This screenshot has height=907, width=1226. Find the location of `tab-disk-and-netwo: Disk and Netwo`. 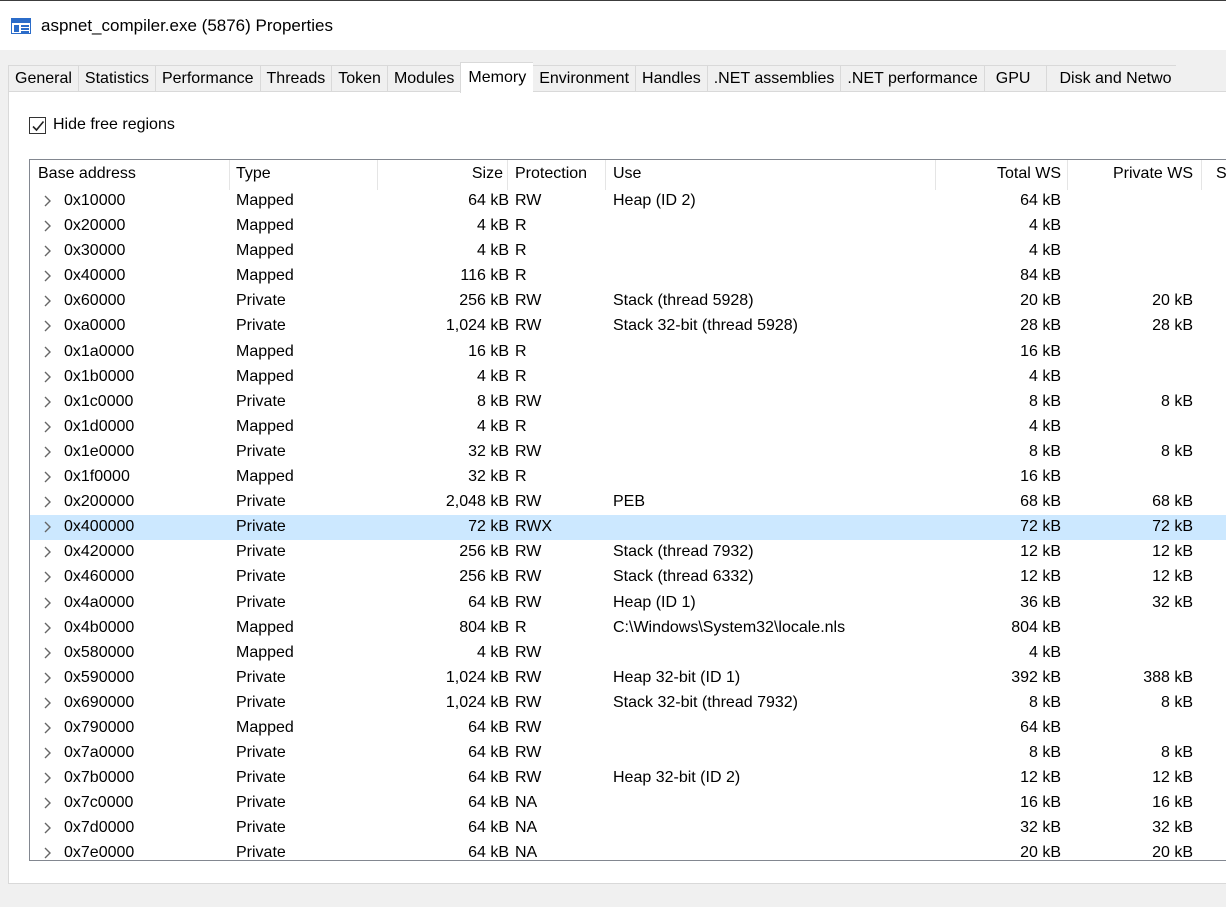

tab-disk-and-netwo: Disk and Netwo is located at coordinates (1111, 78).